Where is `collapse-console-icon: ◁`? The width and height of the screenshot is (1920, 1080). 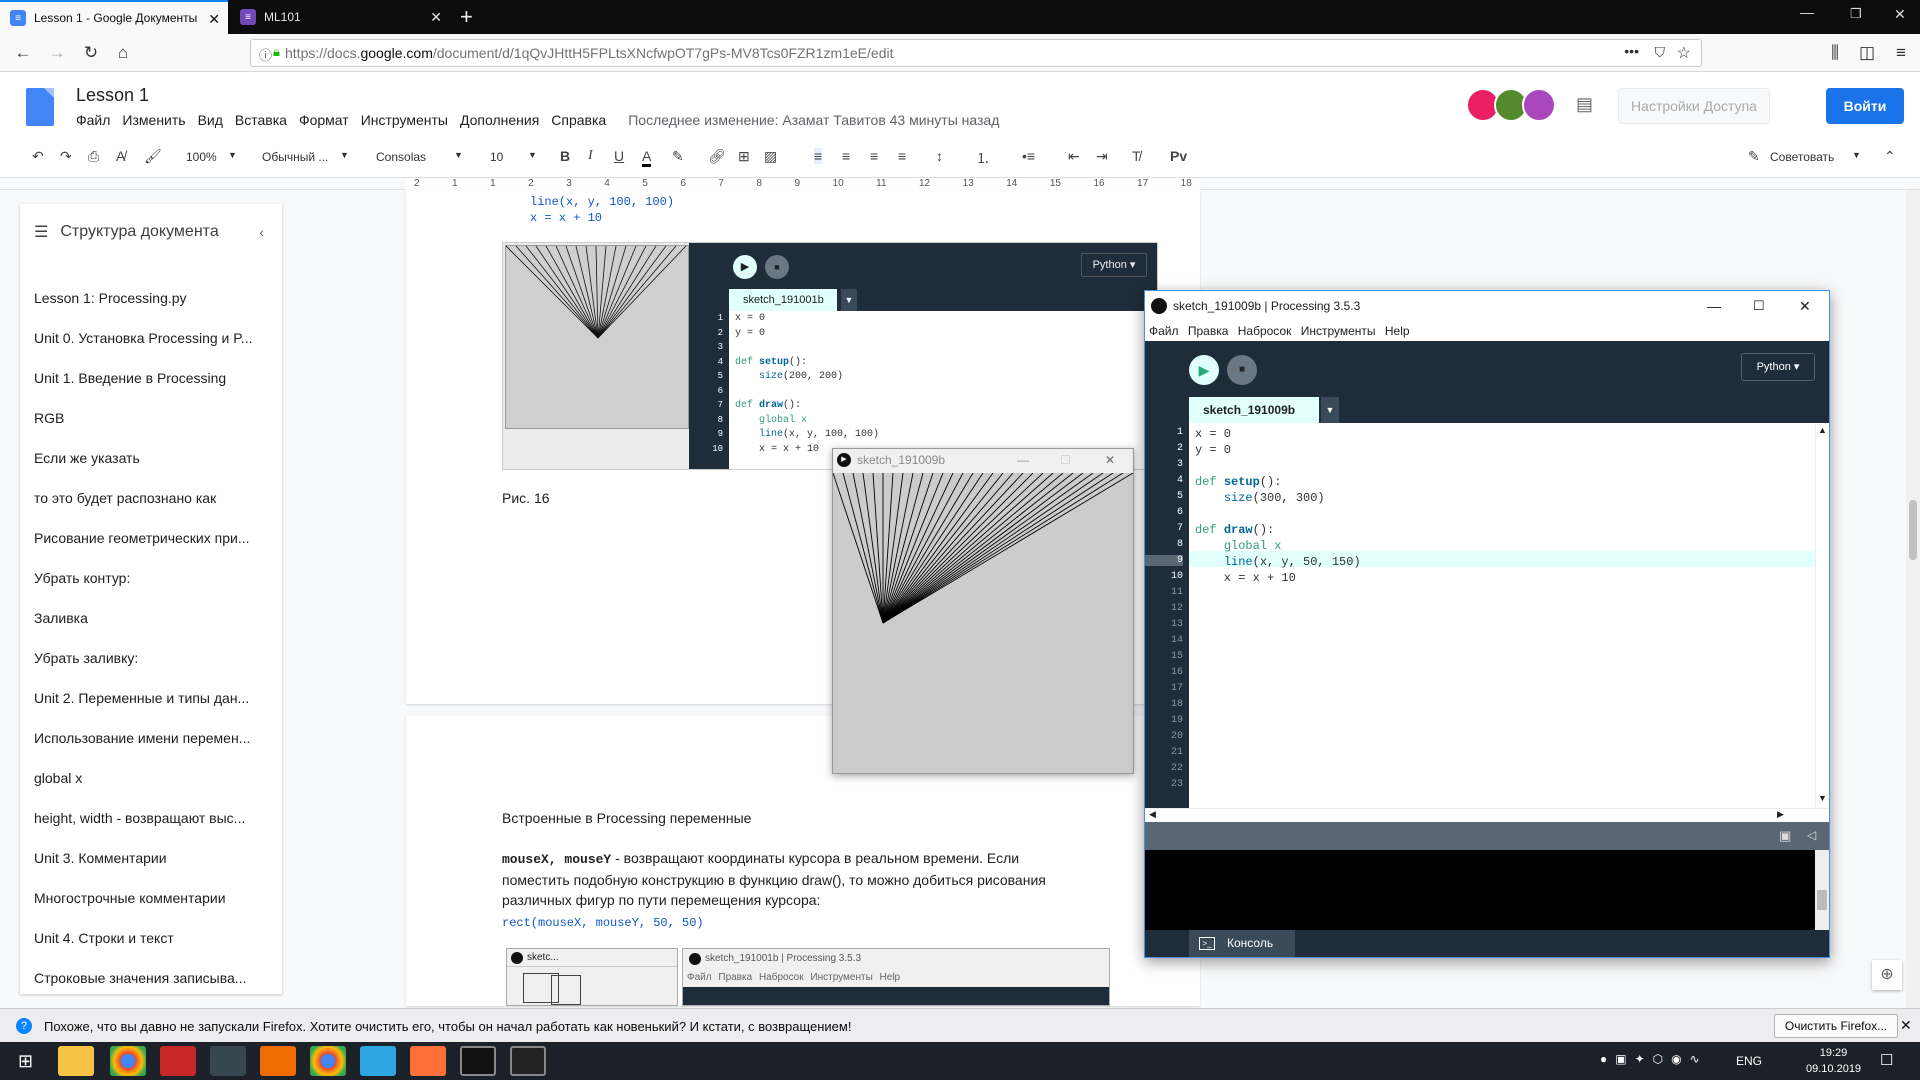
collapse-console-icon: ◁ is located at coordinates (1811, 835).